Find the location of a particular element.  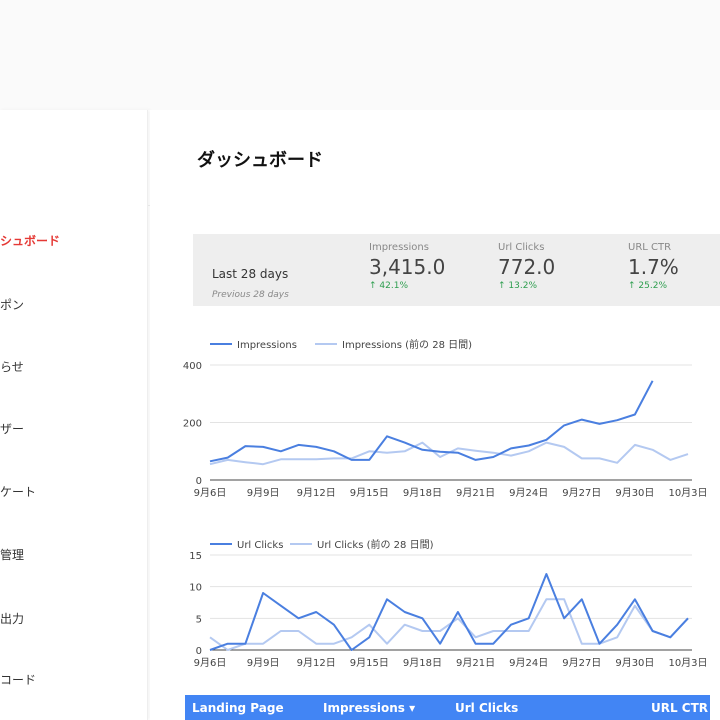

metric-url-ctr: URL CTR 1.7% ↑ 25.2% is located at coordinates (653, 266).